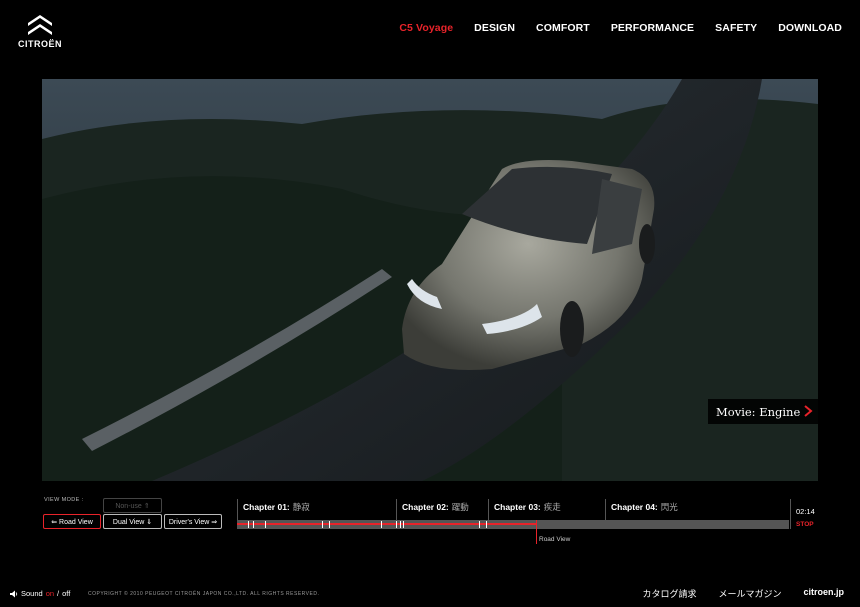 The image size is (860, 607). Describe the element at coordinates (736, 28) in the screenshot. I see `nav-safety: SAFETY` at that location.